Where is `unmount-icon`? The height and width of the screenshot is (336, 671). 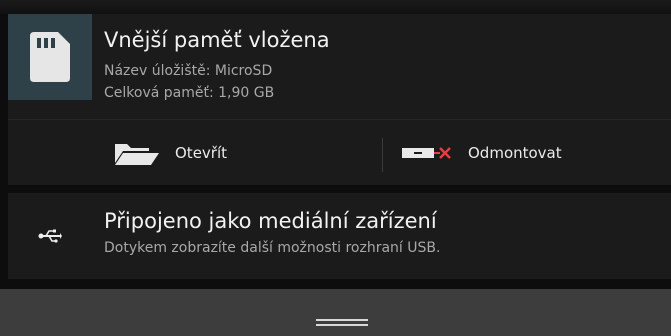
unmount-icon is located at coordinates (427, 153).